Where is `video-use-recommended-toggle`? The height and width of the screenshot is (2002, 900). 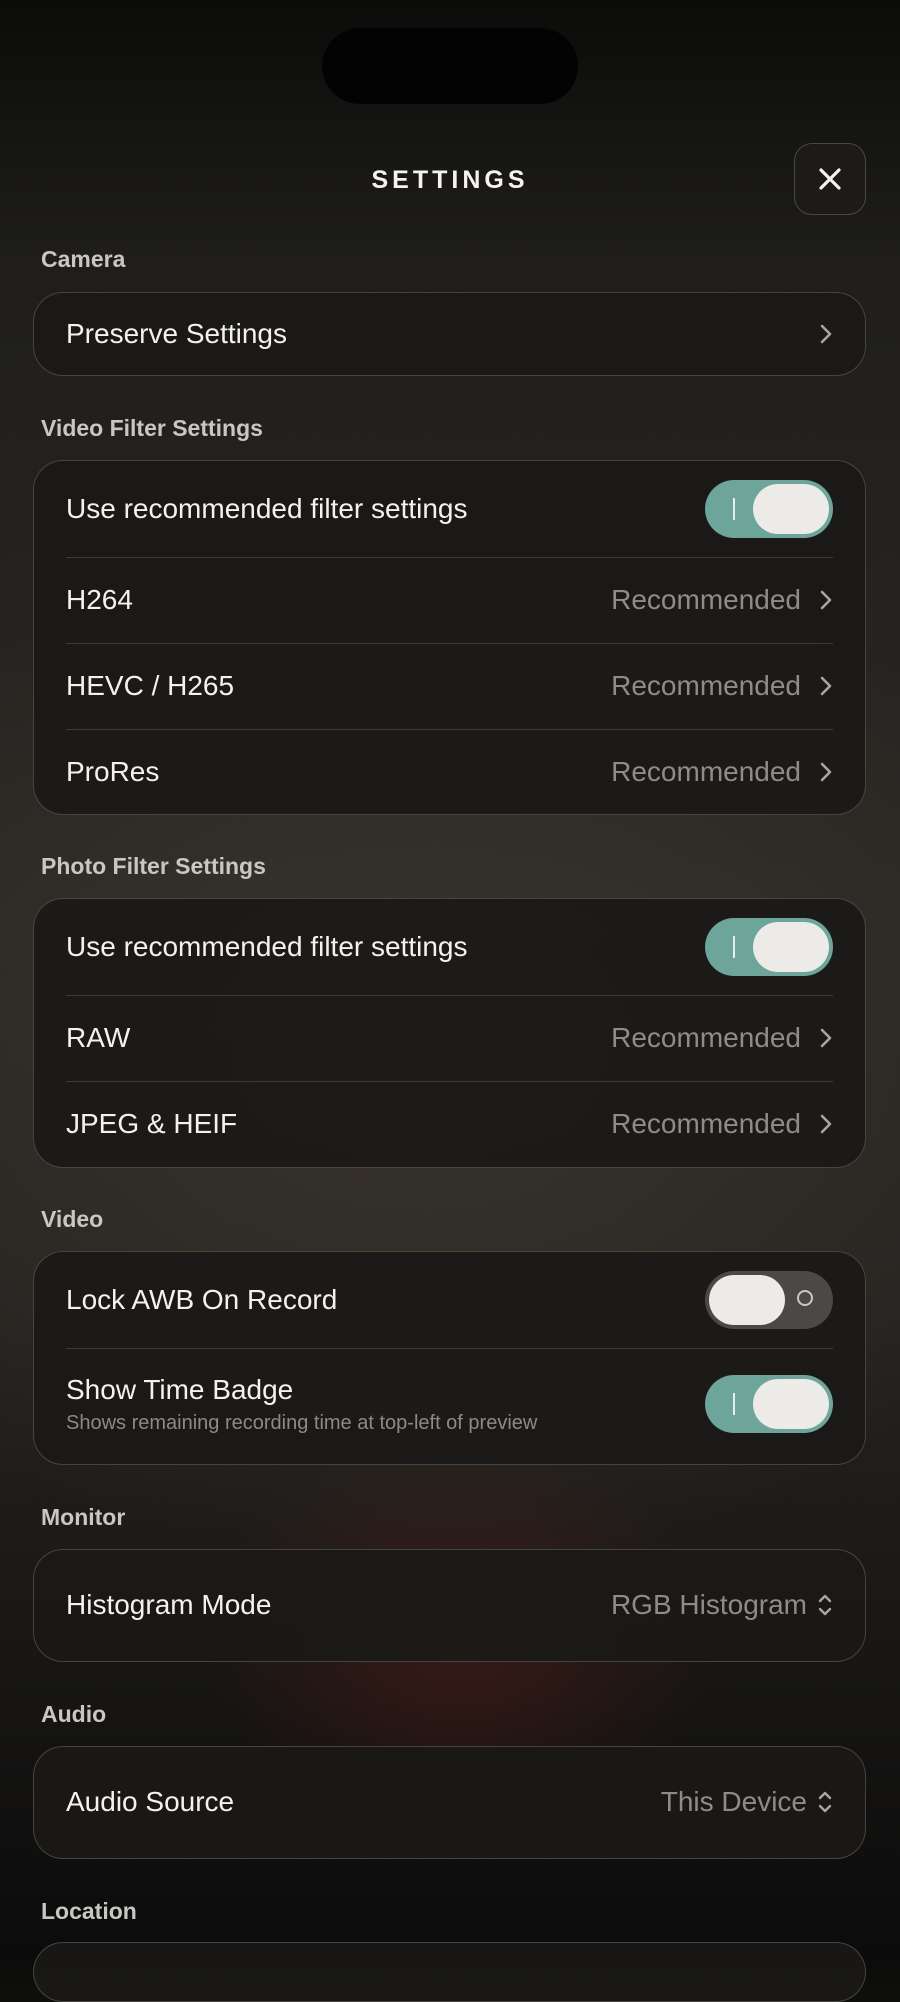
video-use-recommended-toggle is located at coordinates (769, 509).